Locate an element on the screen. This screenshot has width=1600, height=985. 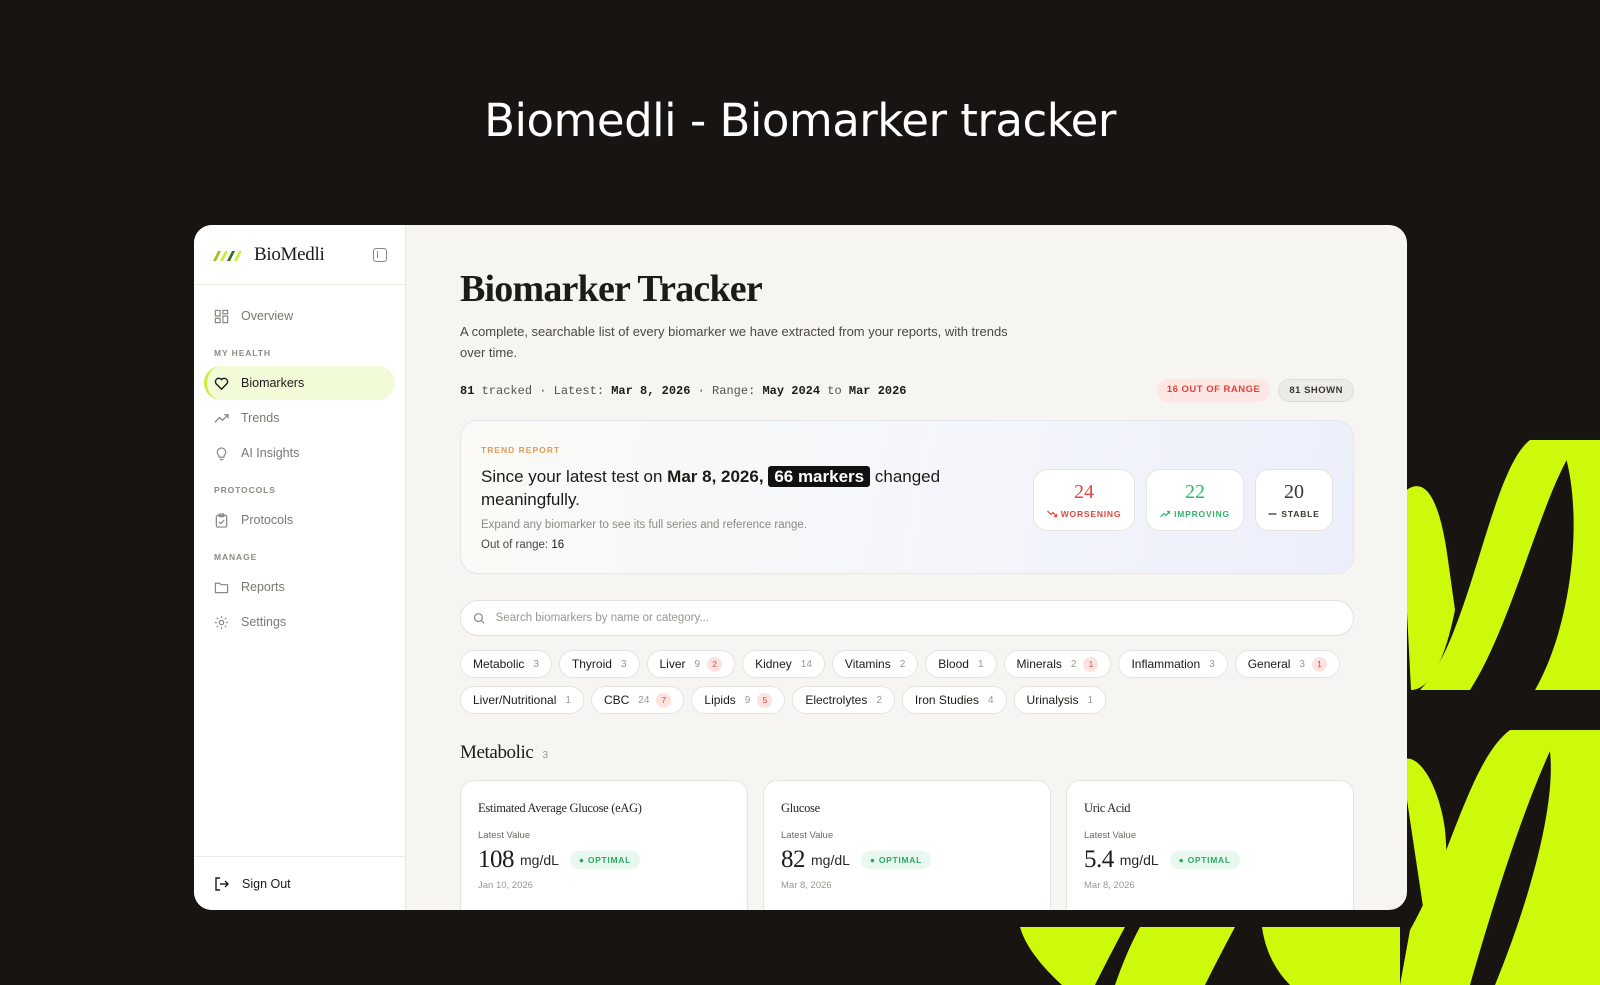
section-count: 3 is located at coordinates (545, 755).